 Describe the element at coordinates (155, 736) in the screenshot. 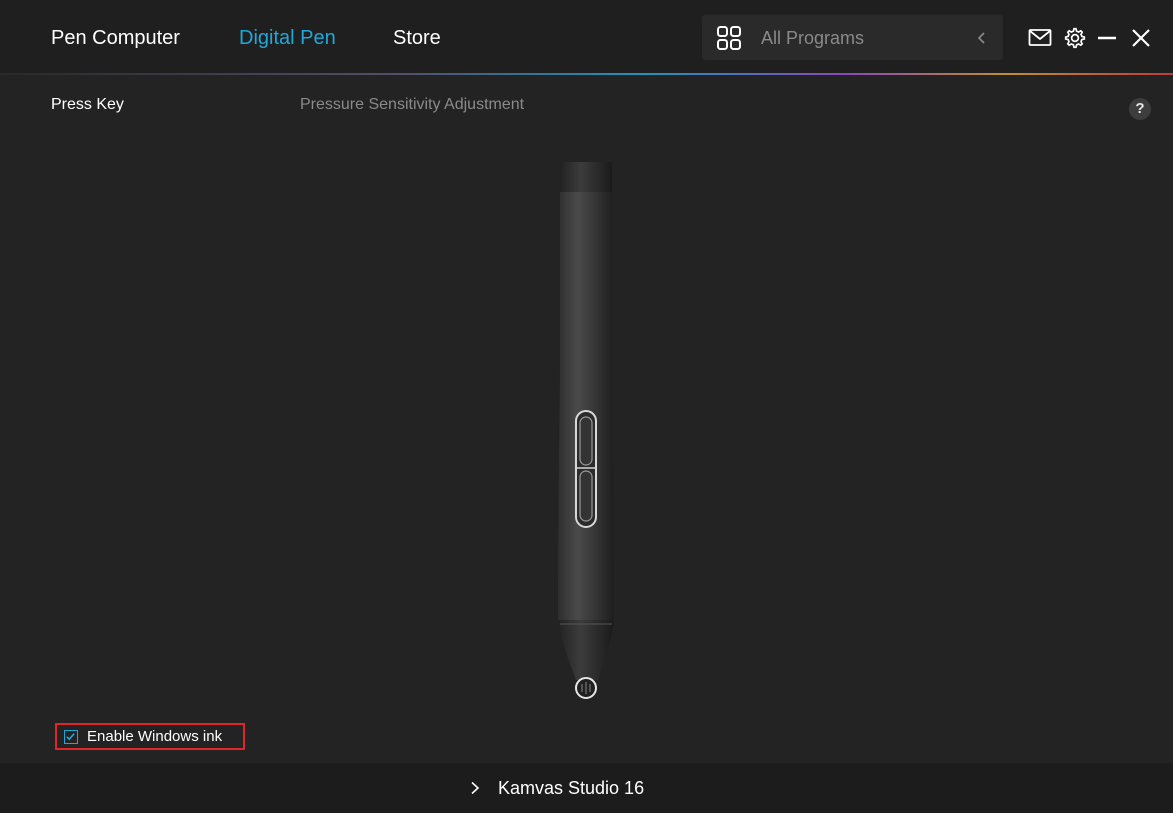

I see `windows-ink-label: Enable Windows ink` at that location.